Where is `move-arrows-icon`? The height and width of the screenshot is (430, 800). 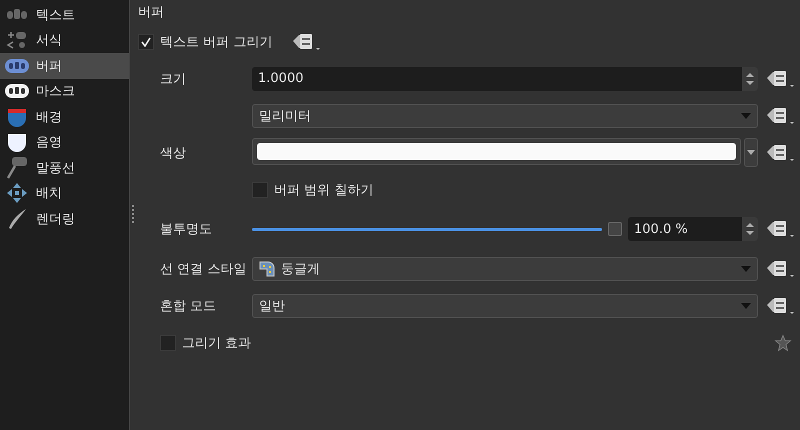 move-arrows-icon is located at coordinates (17, 193).